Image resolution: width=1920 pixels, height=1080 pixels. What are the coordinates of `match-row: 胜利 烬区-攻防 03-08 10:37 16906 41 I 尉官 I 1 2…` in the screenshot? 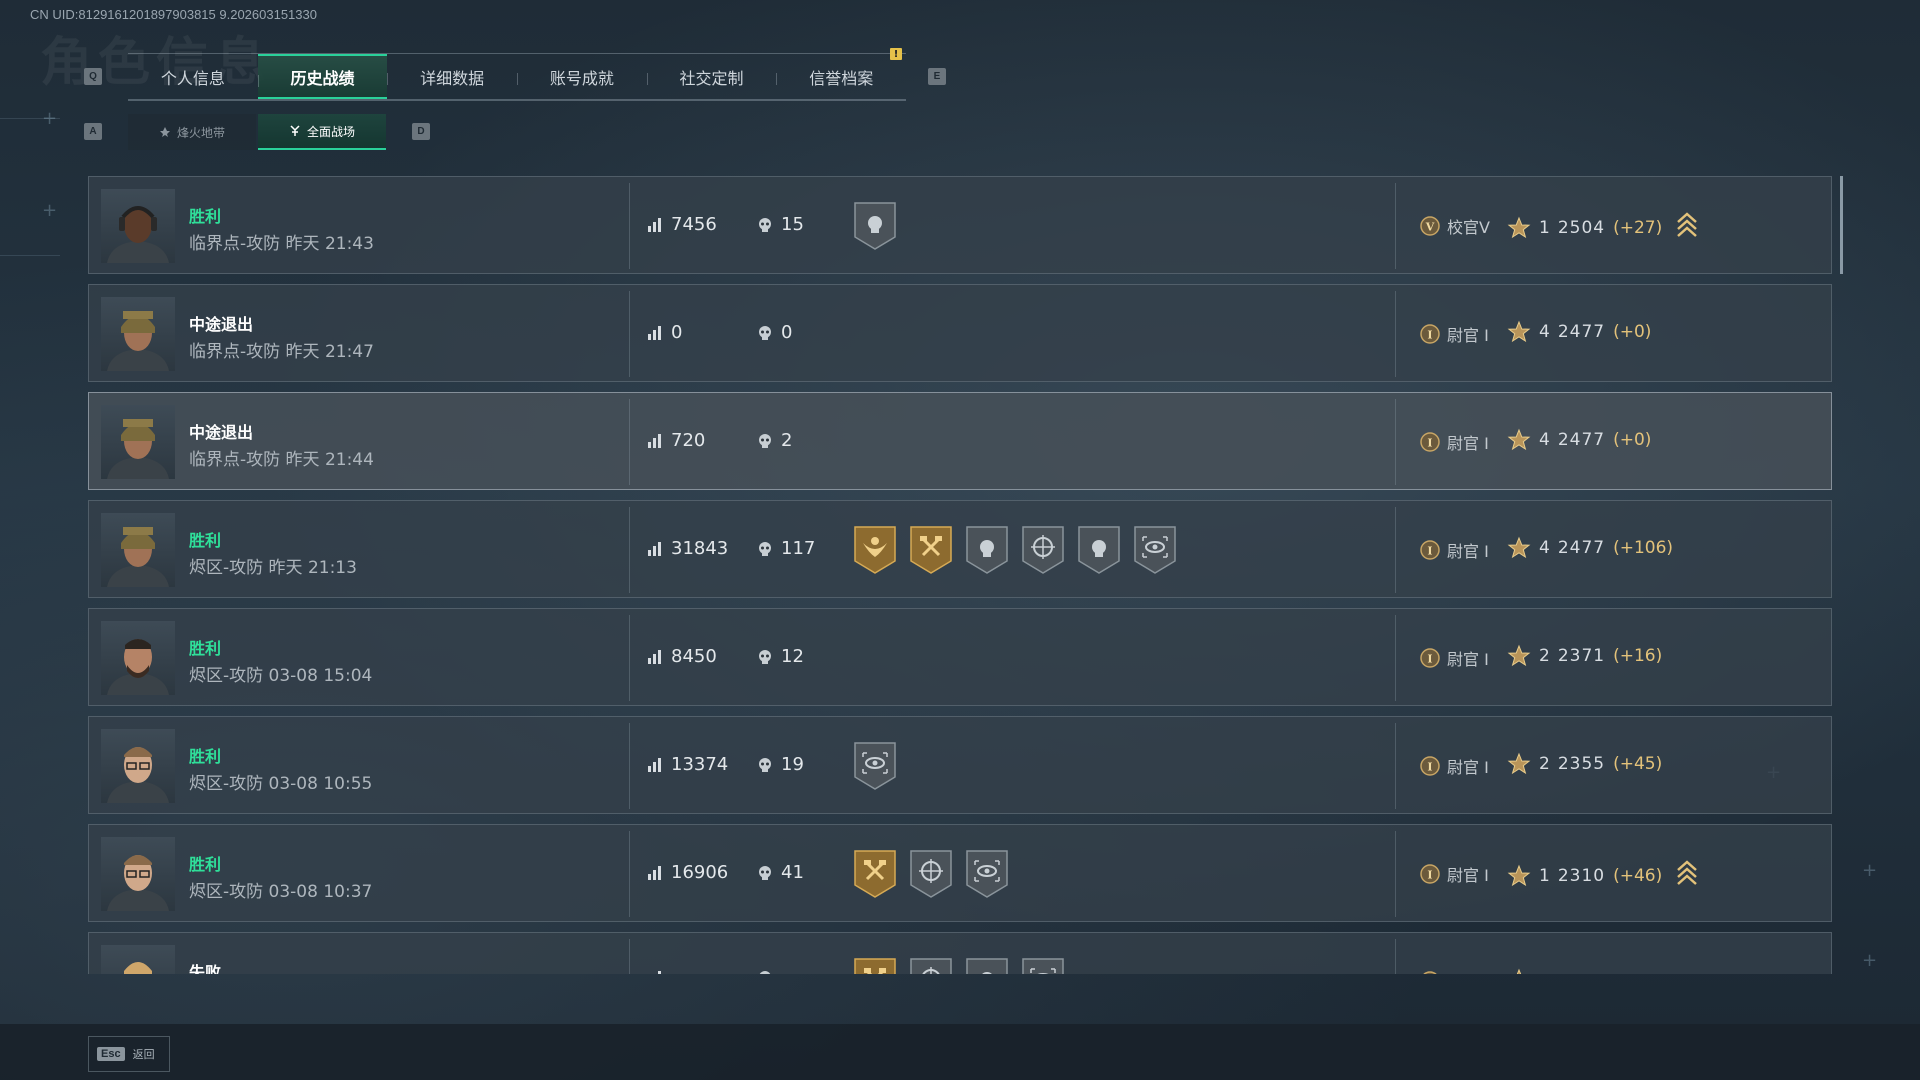 It's located at (960, 873).